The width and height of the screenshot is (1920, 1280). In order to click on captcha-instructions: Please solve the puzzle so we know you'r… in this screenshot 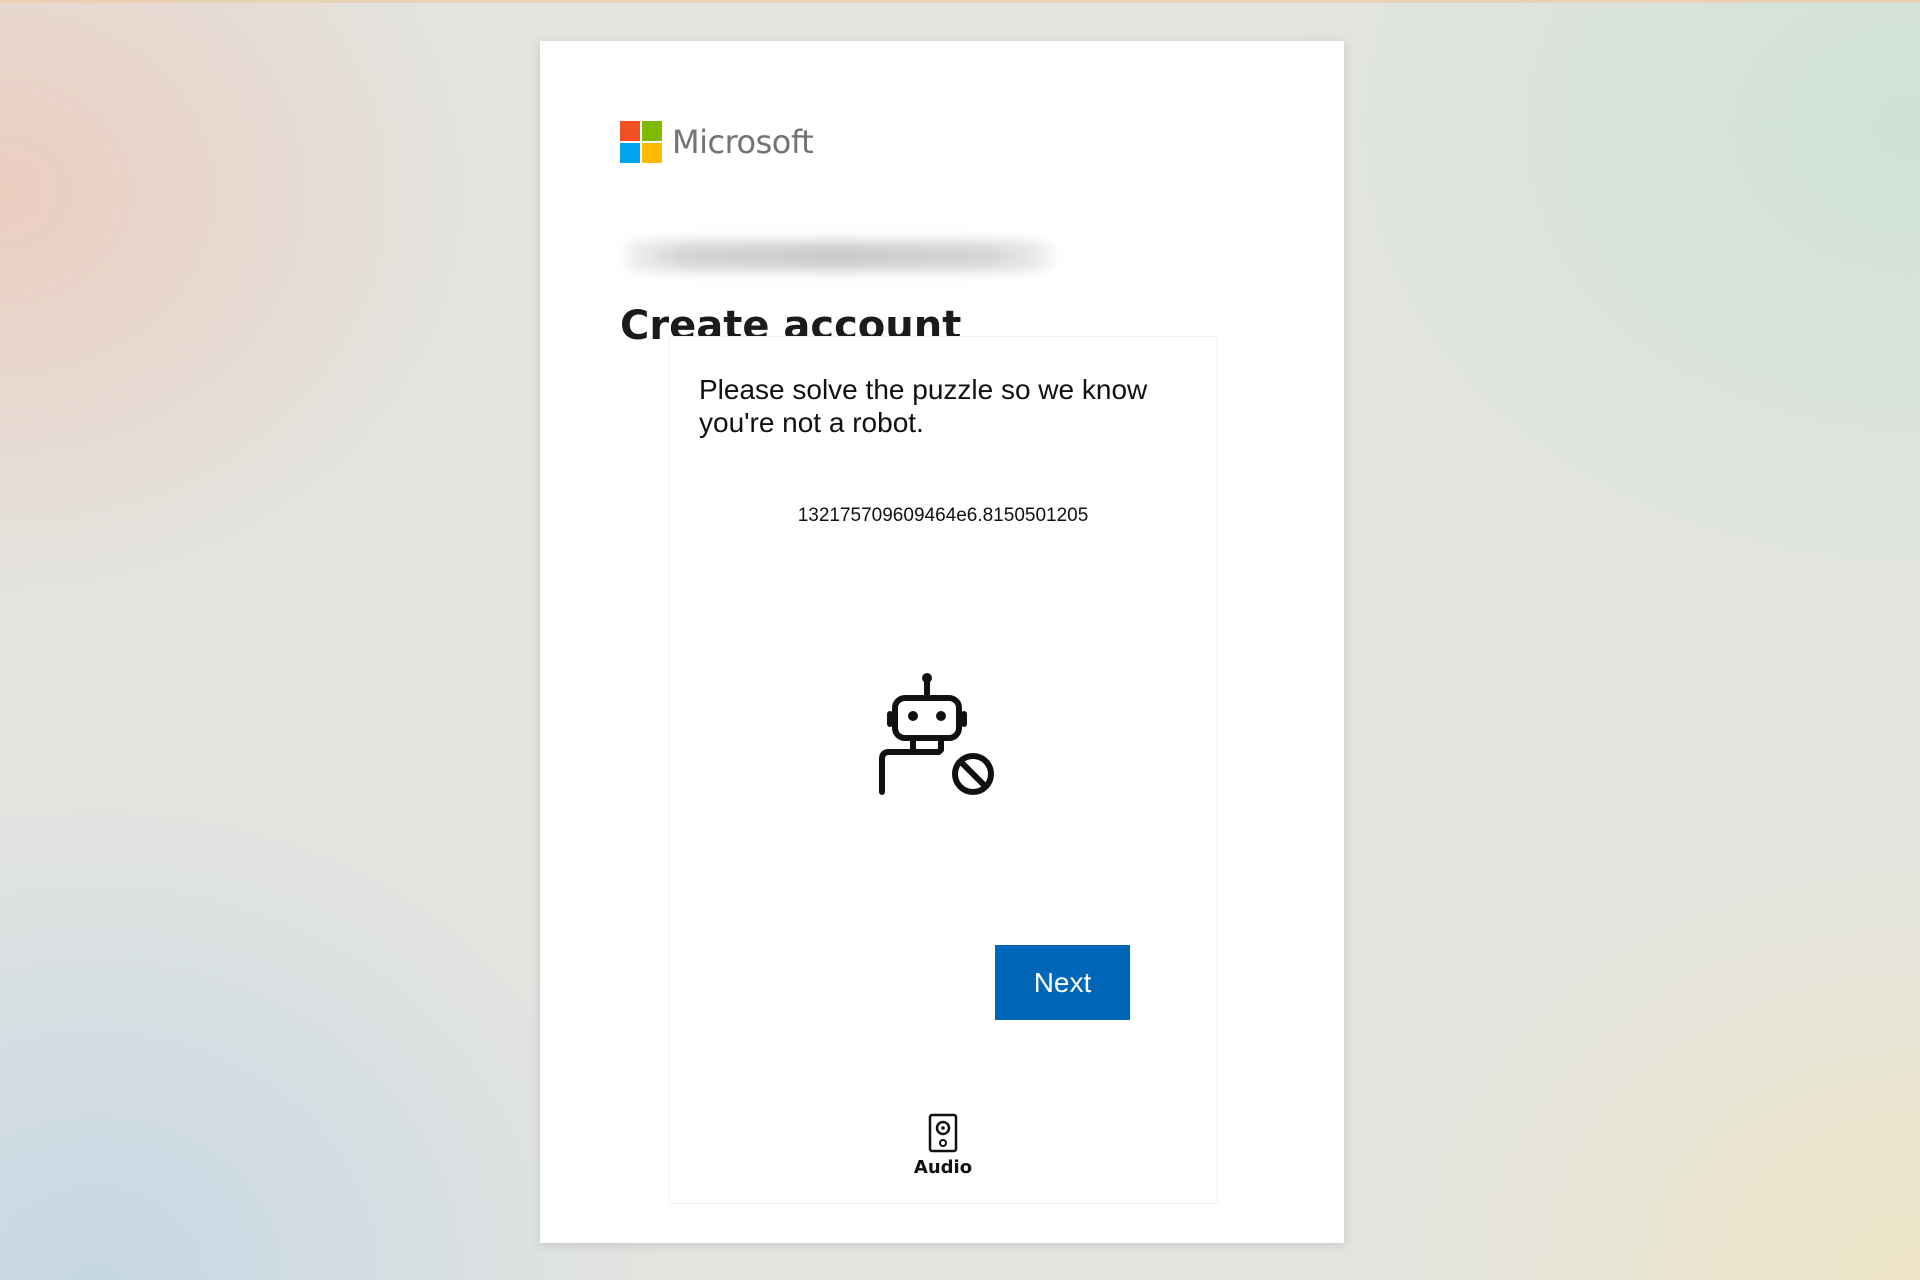, I will do `click(923, 406)`.